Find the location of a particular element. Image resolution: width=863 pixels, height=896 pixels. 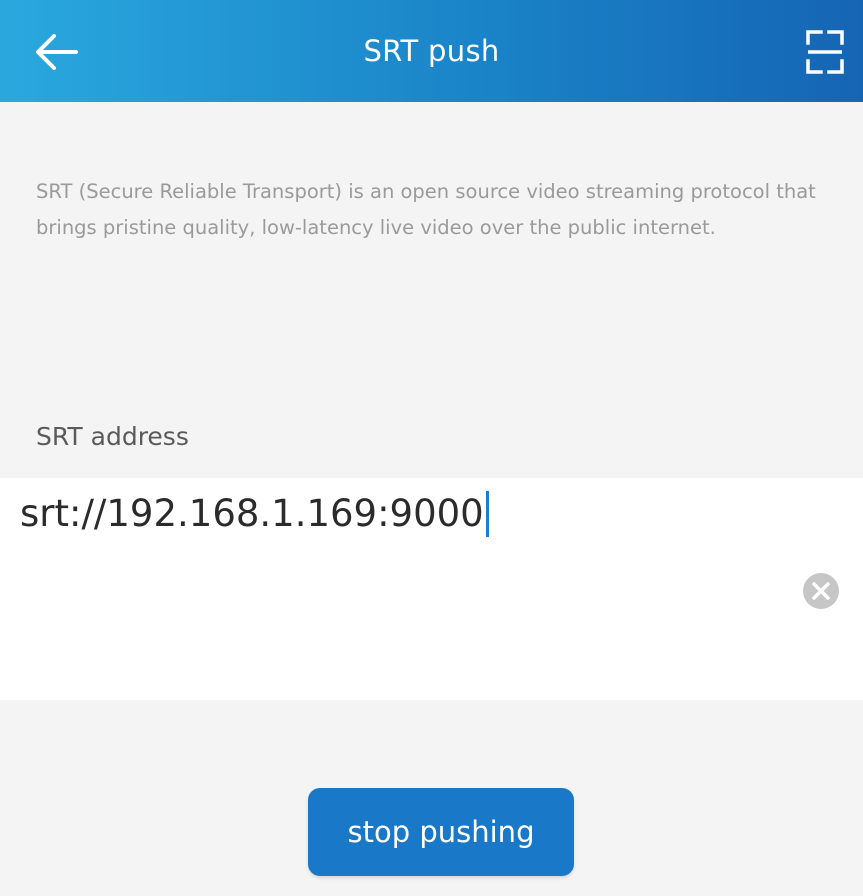

srt-address-input: srt://192.168.1.169:9000 is located at coordinates (254, 514).